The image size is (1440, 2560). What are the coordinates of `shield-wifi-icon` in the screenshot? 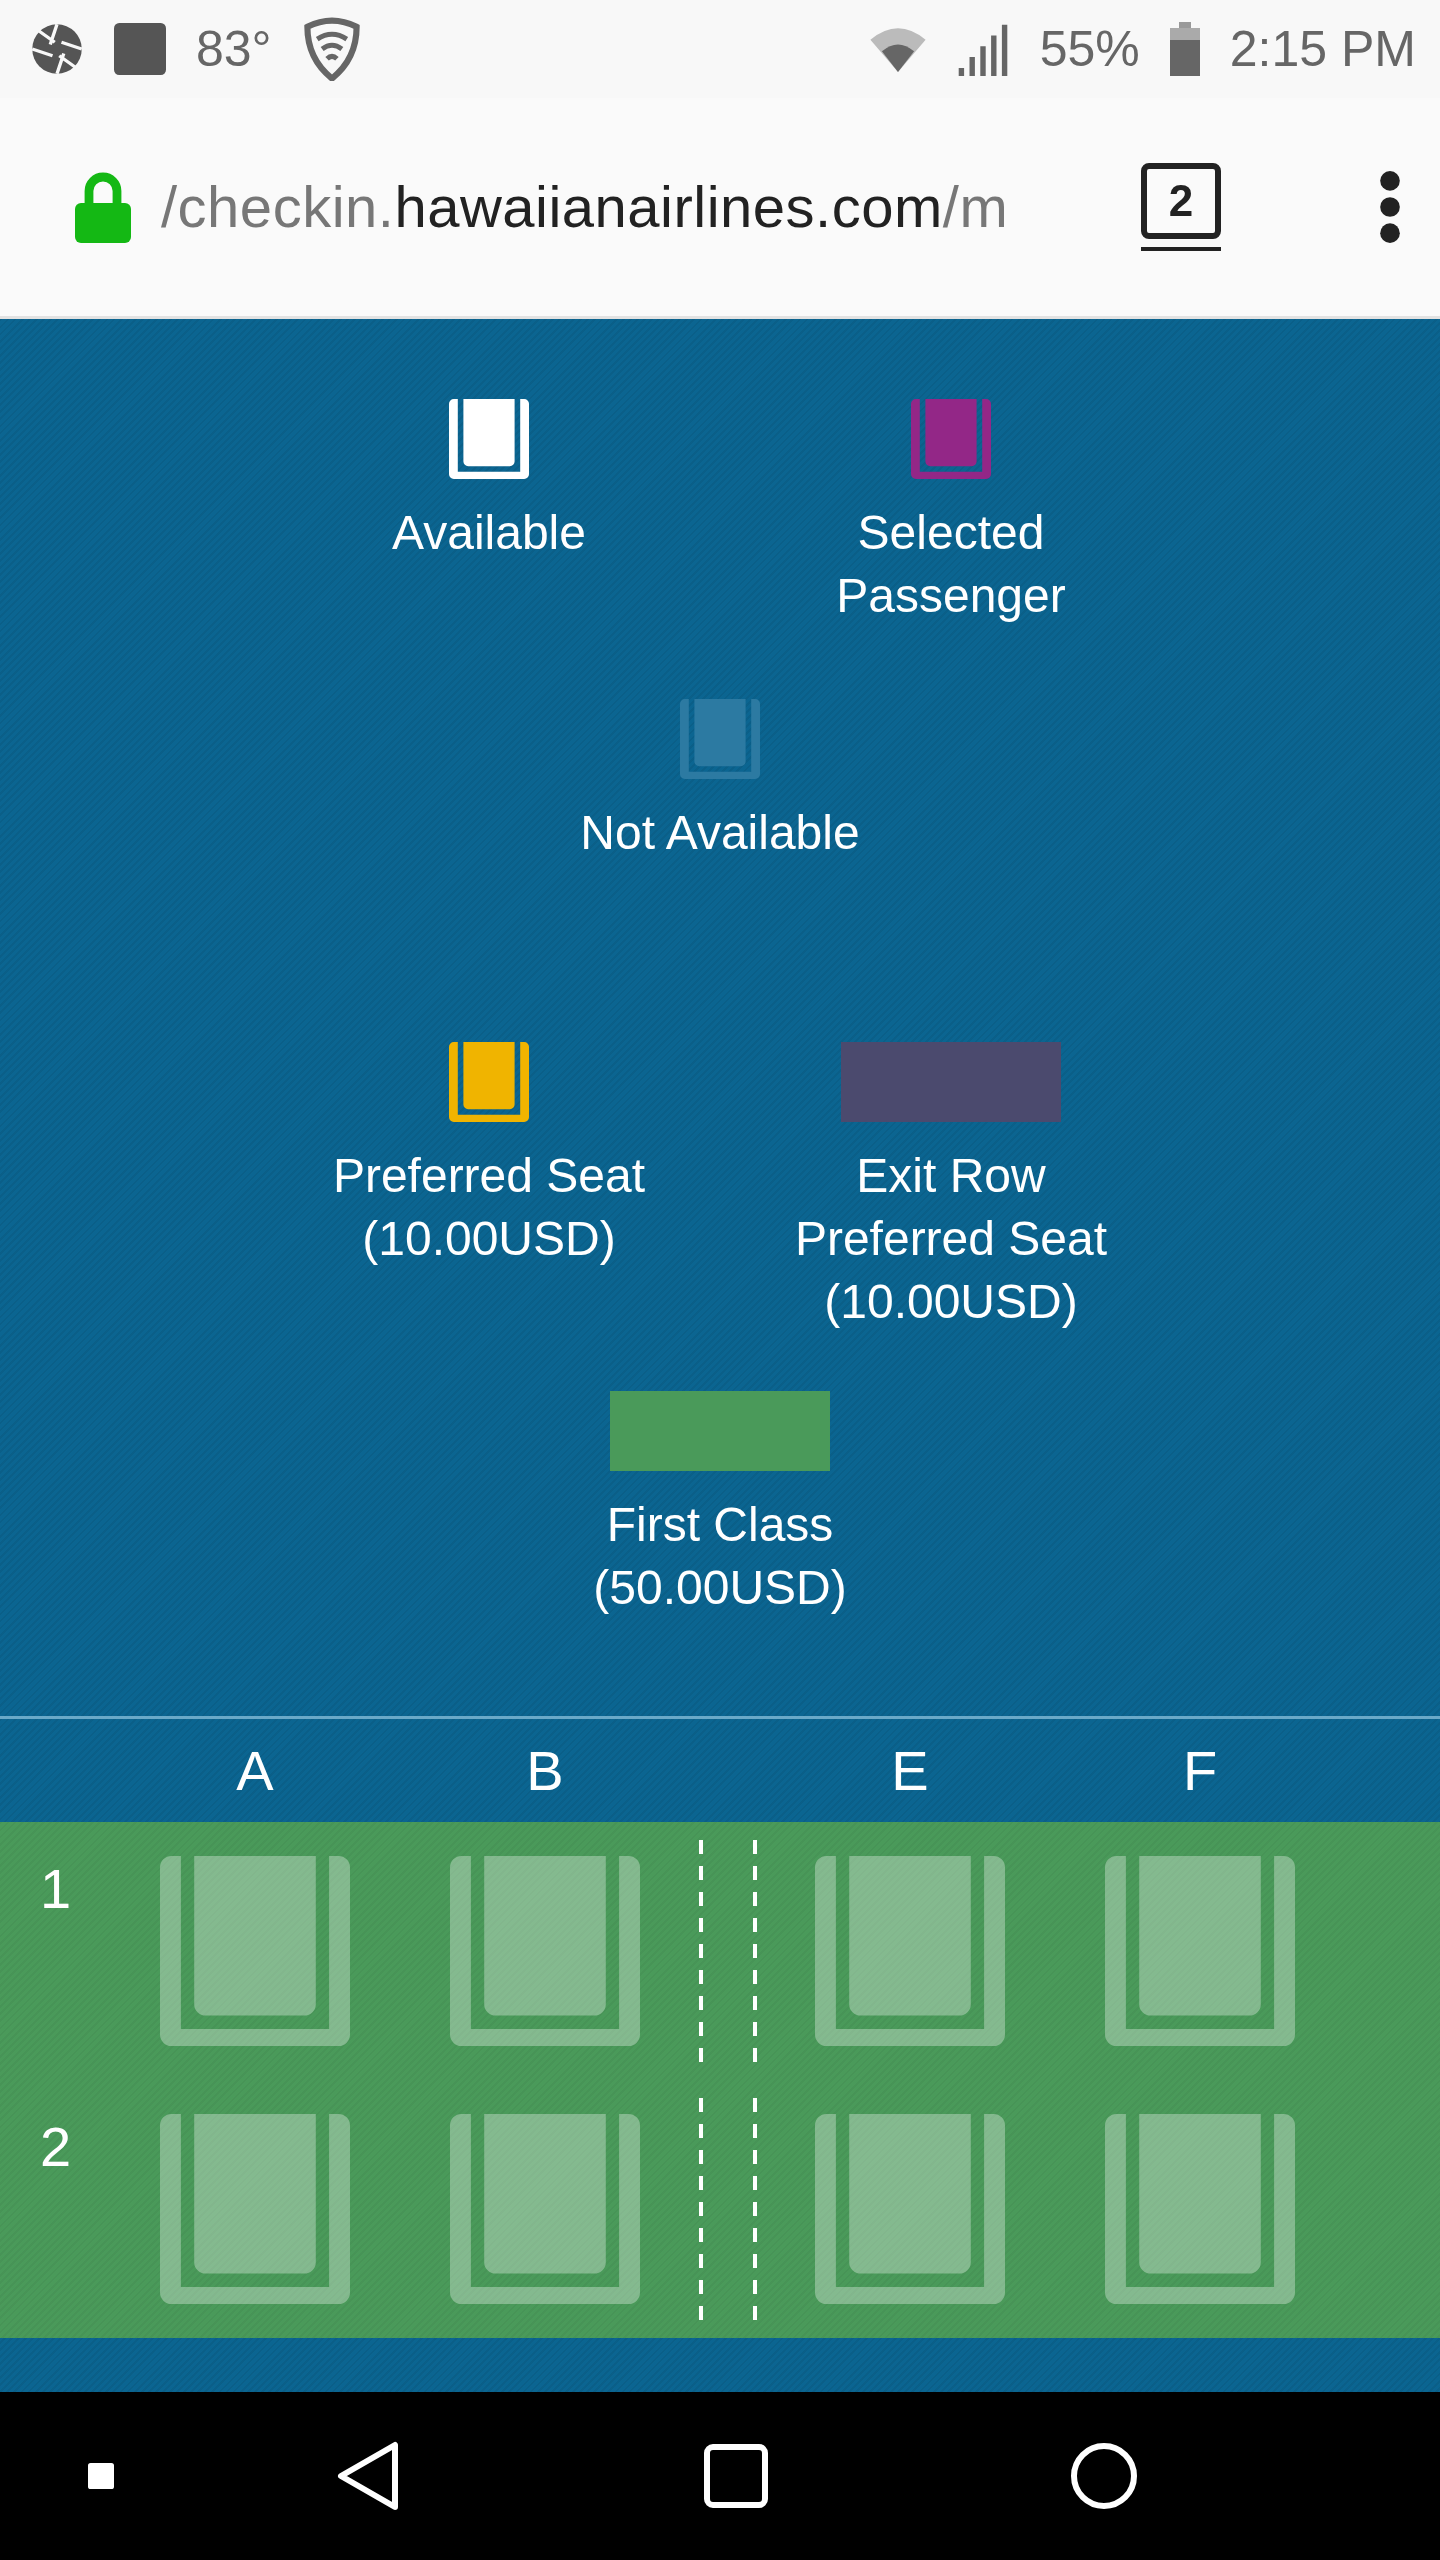 It's located at (331, 49).